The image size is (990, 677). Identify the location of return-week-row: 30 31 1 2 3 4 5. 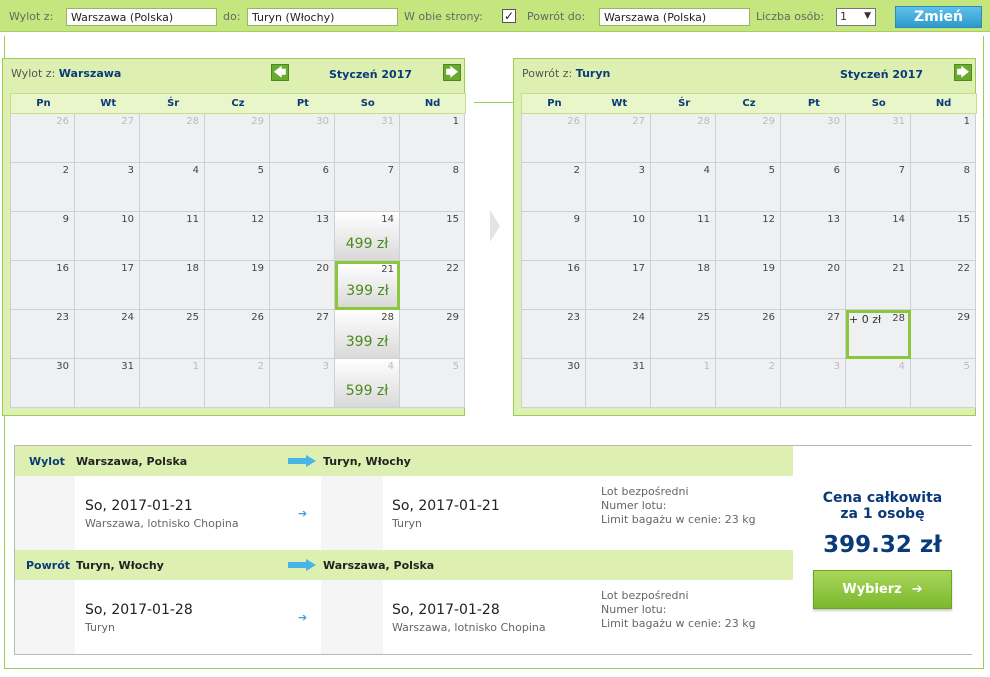
(749, 383).